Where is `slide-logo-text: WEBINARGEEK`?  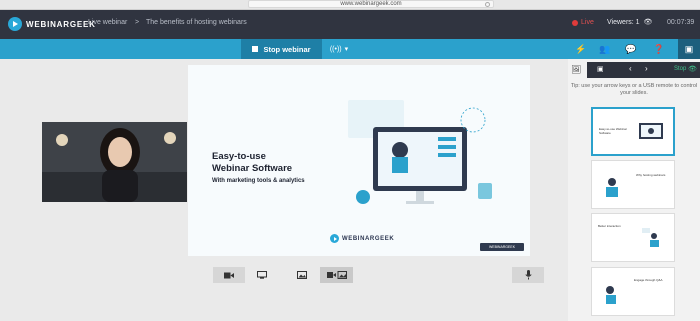
slide-logo-text: WEBINARGEEK is located at coordinates (368, 238).